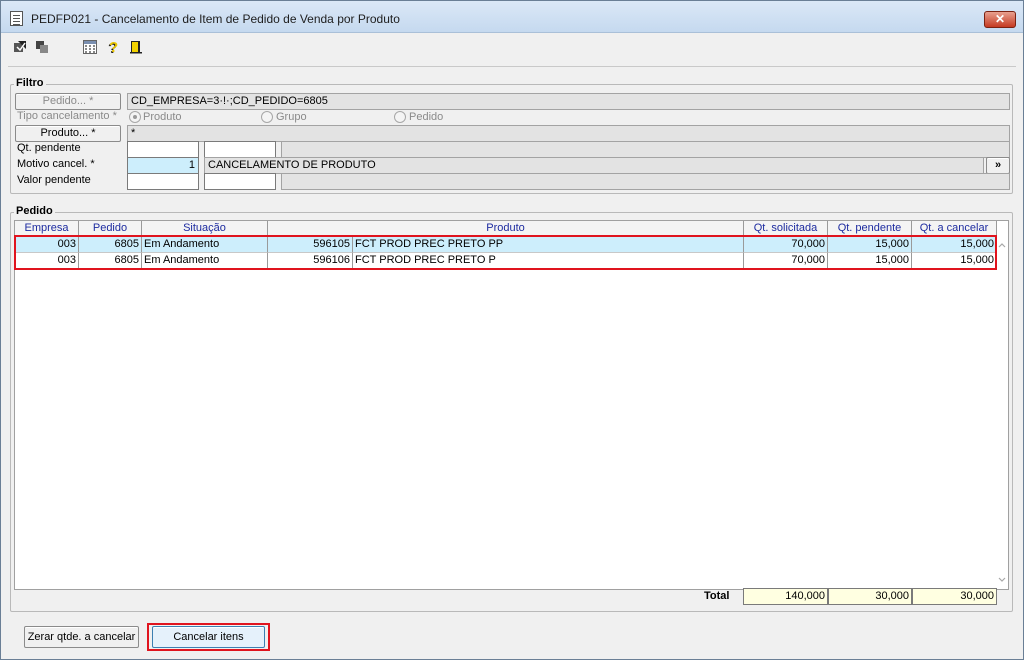 The width and height of the screenshot is (1024, 660). What do you see at coordinates (16, 18) in the screenshot?
I see `document-icon` at bounding box center [16, 18].